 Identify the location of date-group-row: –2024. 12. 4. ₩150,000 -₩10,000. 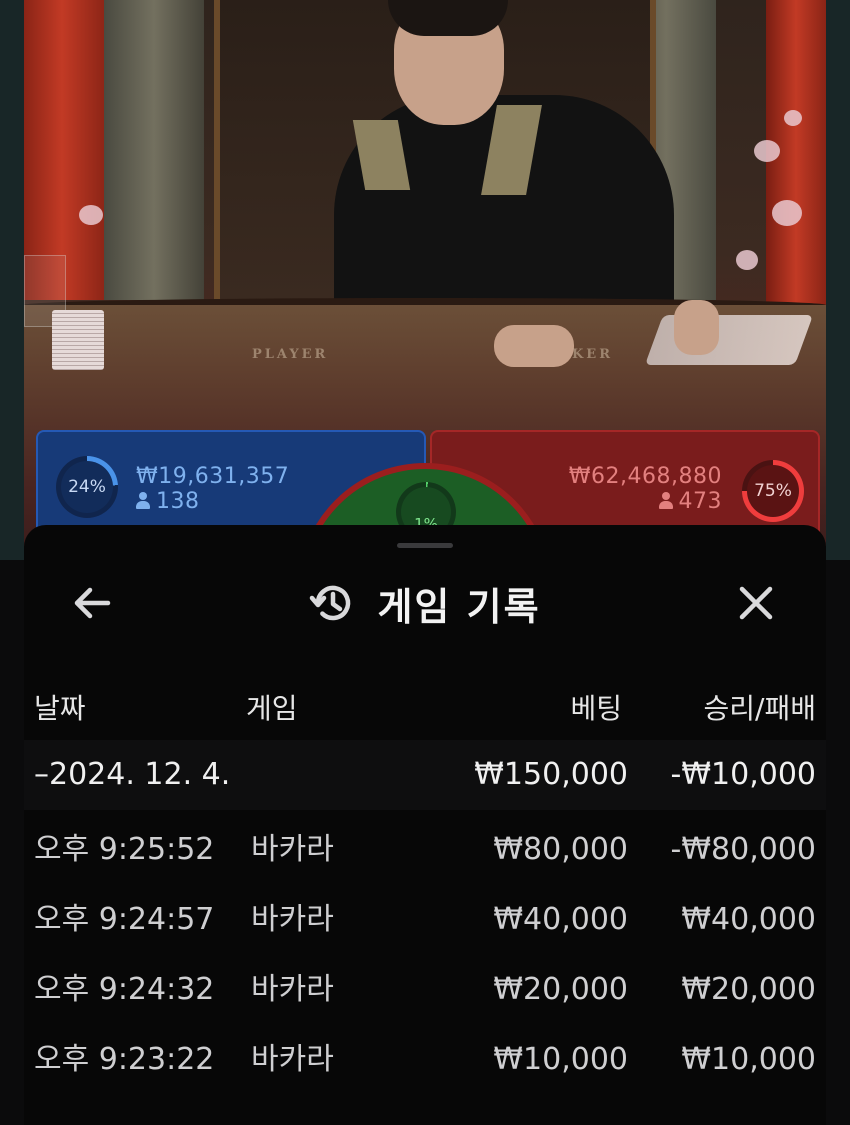
(425, 775).